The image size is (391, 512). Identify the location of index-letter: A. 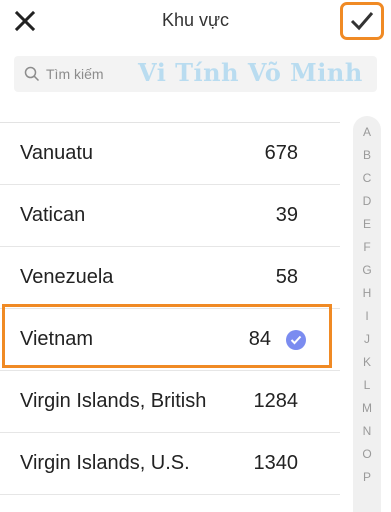
(367, 132).